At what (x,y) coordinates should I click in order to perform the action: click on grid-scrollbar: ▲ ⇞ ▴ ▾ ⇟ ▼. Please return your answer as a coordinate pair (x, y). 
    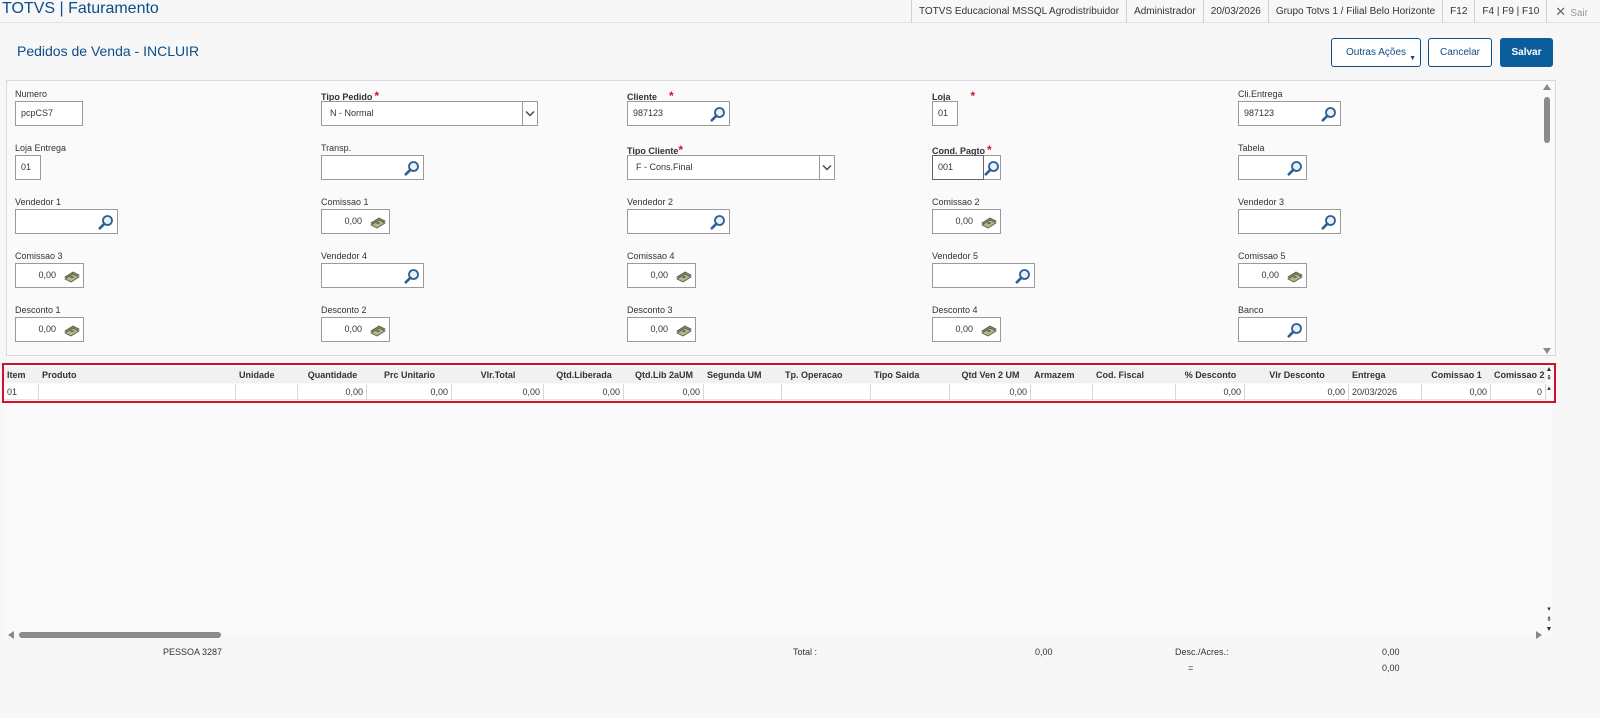
    Looking at the image, I should click on (1549, 503).